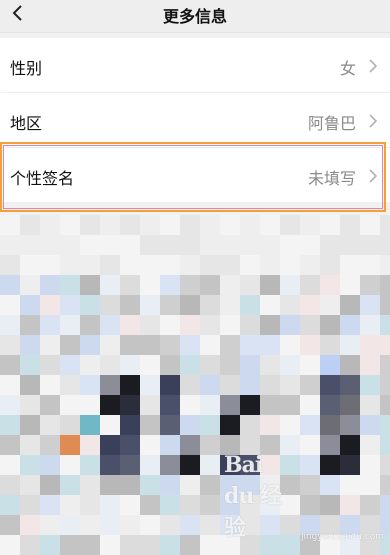  I want to click on row-value: 女, so click(347, 68).